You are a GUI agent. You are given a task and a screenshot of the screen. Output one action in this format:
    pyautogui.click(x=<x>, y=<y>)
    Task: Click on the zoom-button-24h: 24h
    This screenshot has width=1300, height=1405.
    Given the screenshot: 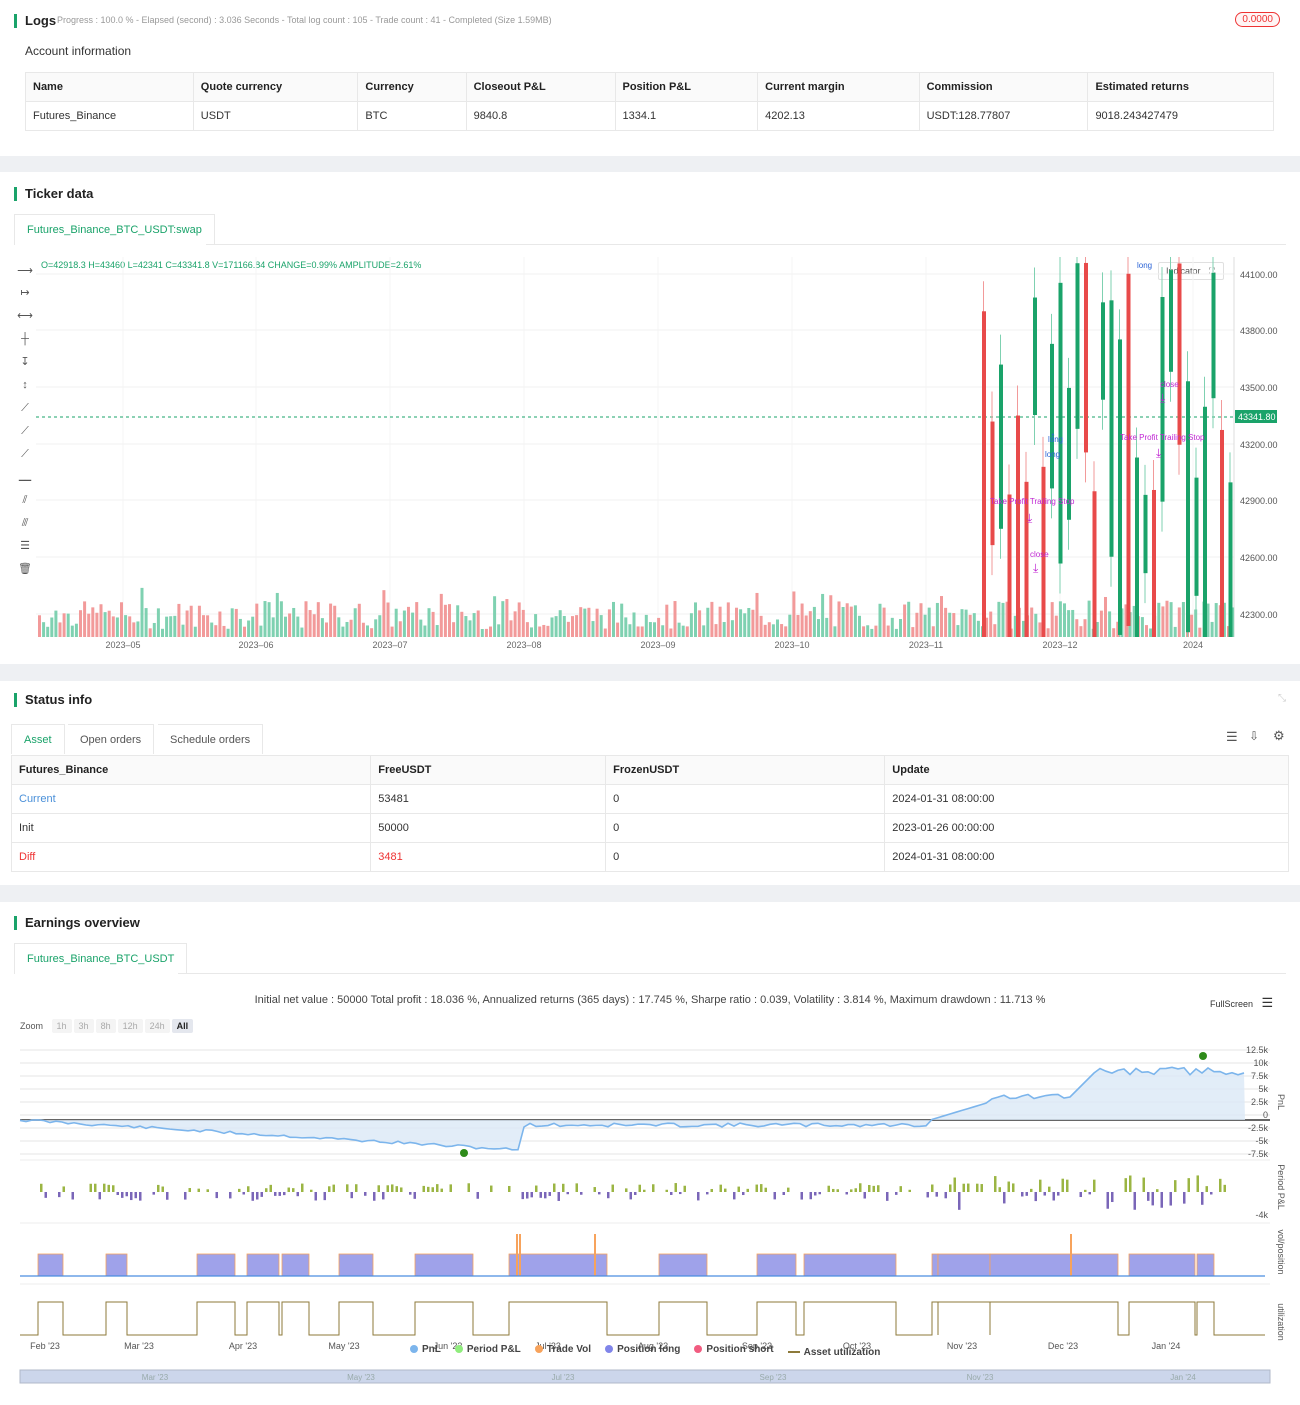 What is the action you would take?
    pyautogui.click(x=157, y=1026)
    